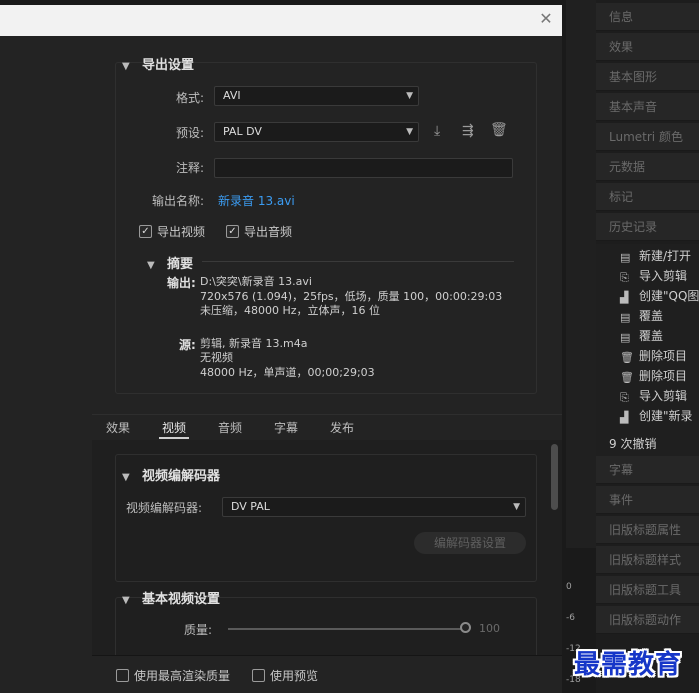 This screenshot has width=699, height=693. What do you see at coordinates (342, 427) in the screenshot?
I see `tab-publish: 发布` at bounding box center [342, 427].